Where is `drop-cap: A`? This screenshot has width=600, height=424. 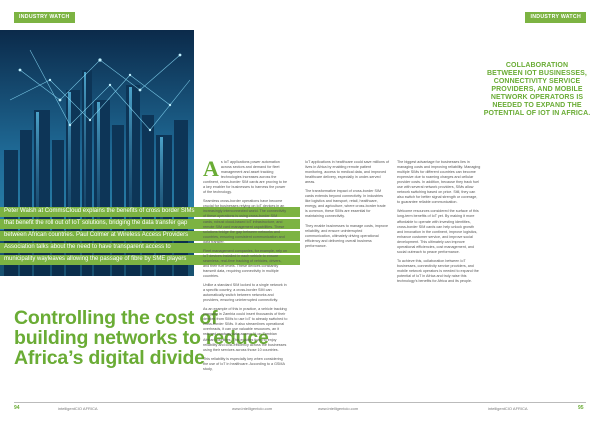
drop-cap: A is located at coordinates (211, 168).